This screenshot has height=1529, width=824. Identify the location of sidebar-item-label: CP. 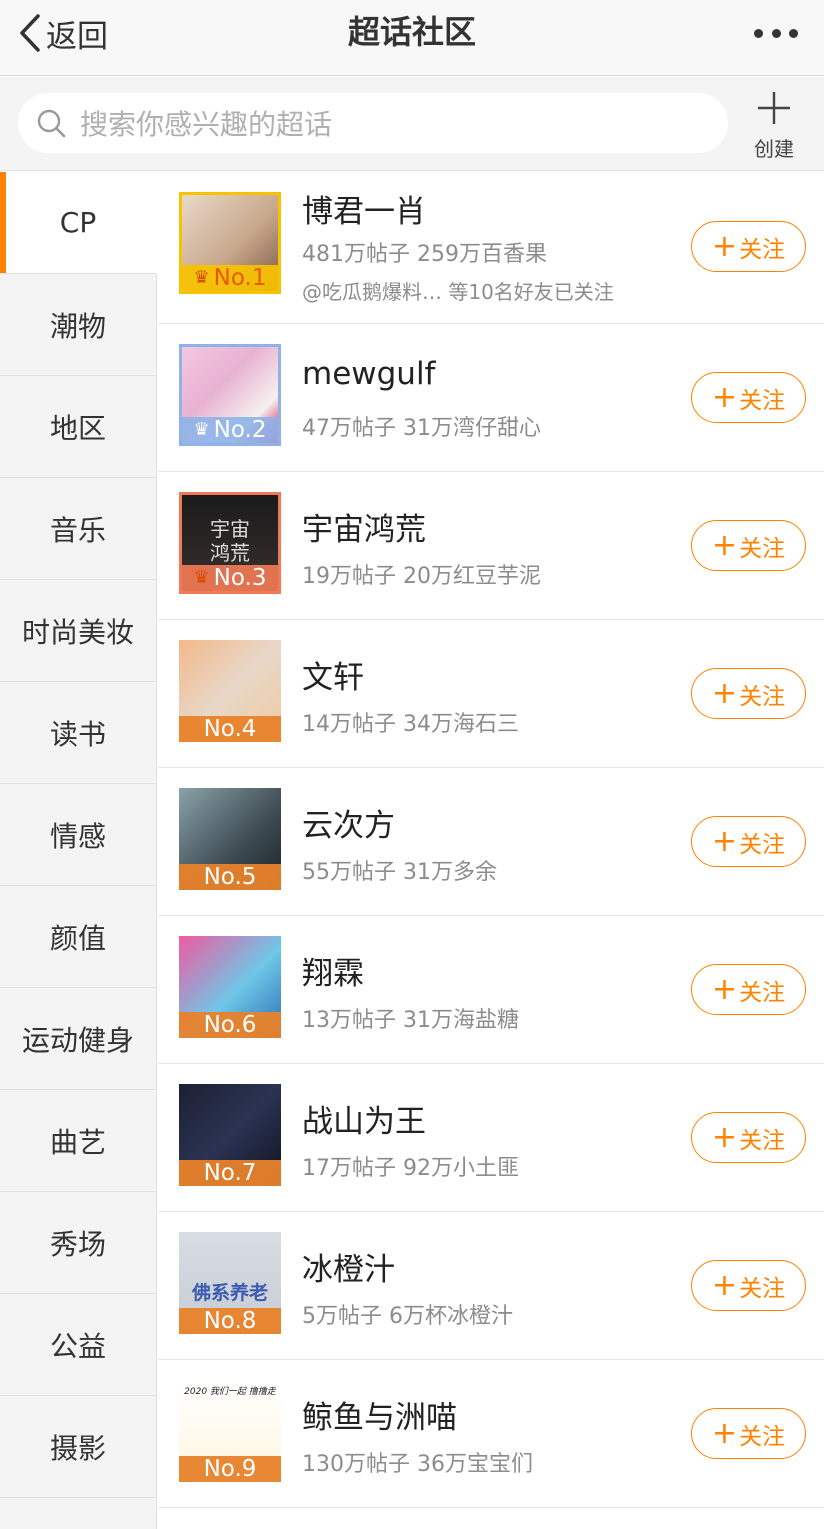
(78, 222).